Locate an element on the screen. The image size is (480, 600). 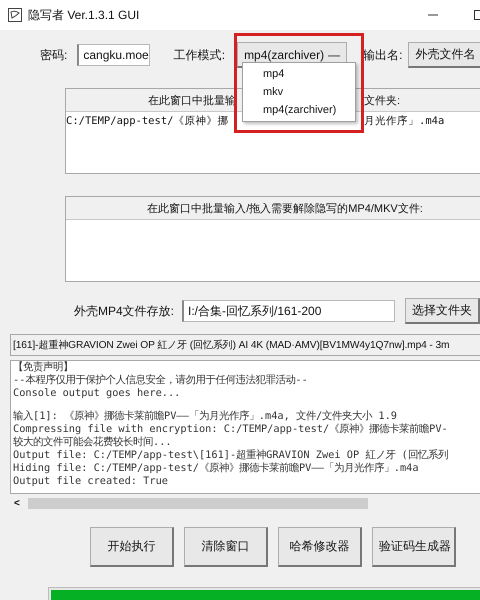
window-title: 隐写者 Ver.1.3.1 GUI is located at coordinates (84, 15).